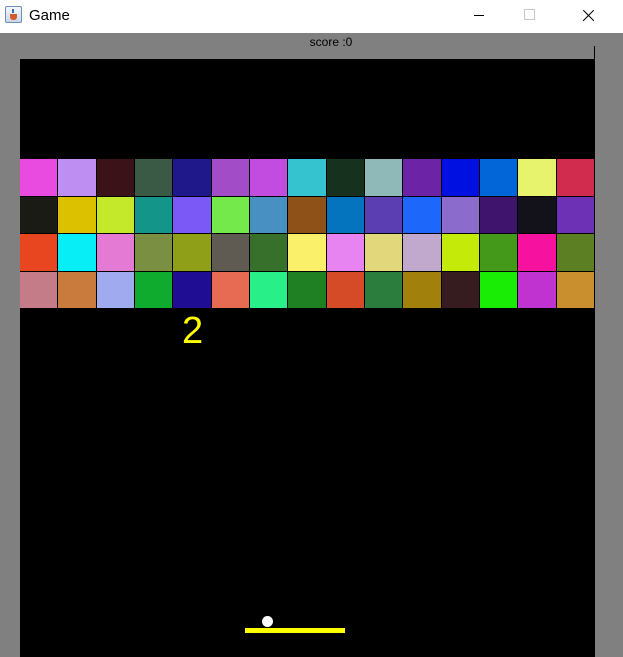 The height and width of the screenshot is (657, 623). I want to click on title-bar: Game, so click(311, 16).